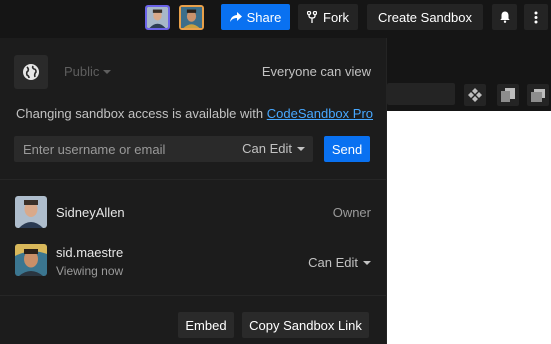 The image size is (551, 344). I want to click on visibility-label: Everyone can view, so click(316, 71).